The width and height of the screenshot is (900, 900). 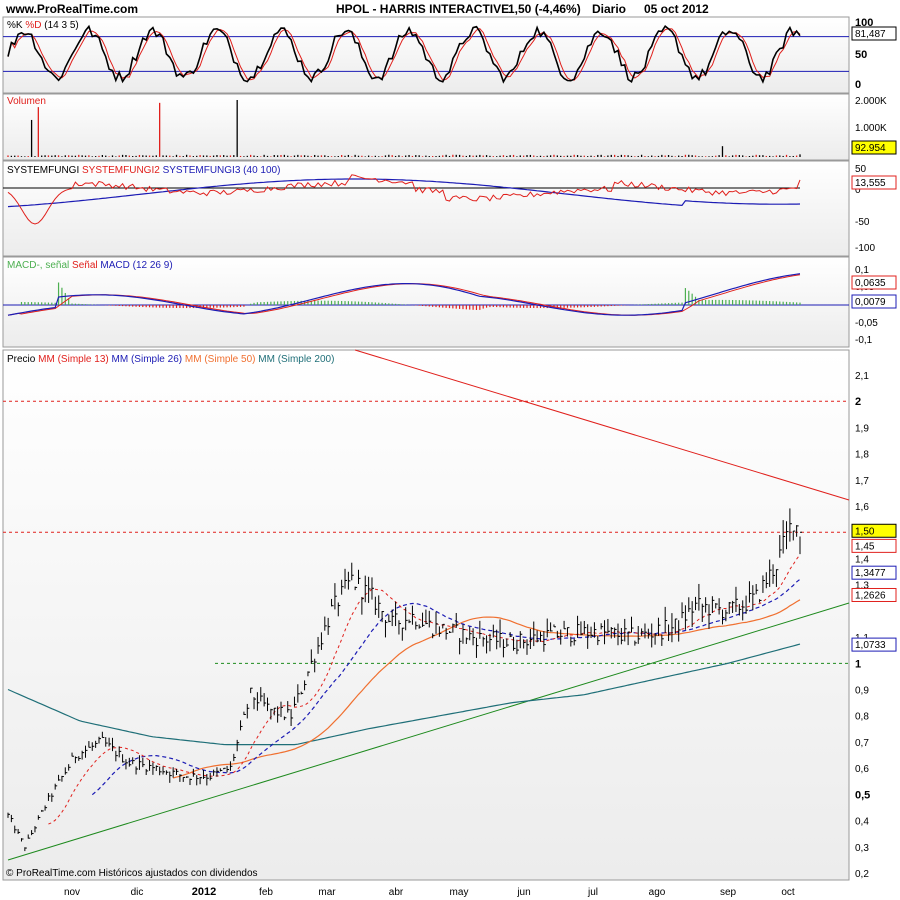 I want to click on sma13-badge: 1,45, so click(x=874, y=545).